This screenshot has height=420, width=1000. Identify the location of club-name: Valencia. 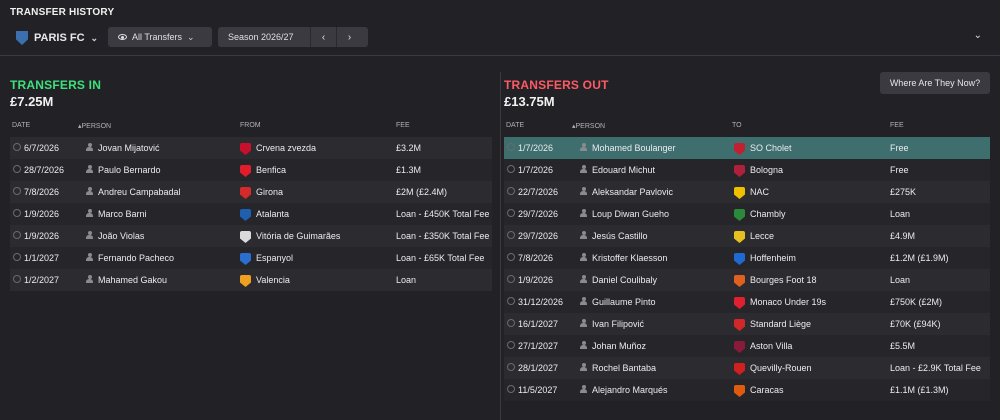
(273, 280).